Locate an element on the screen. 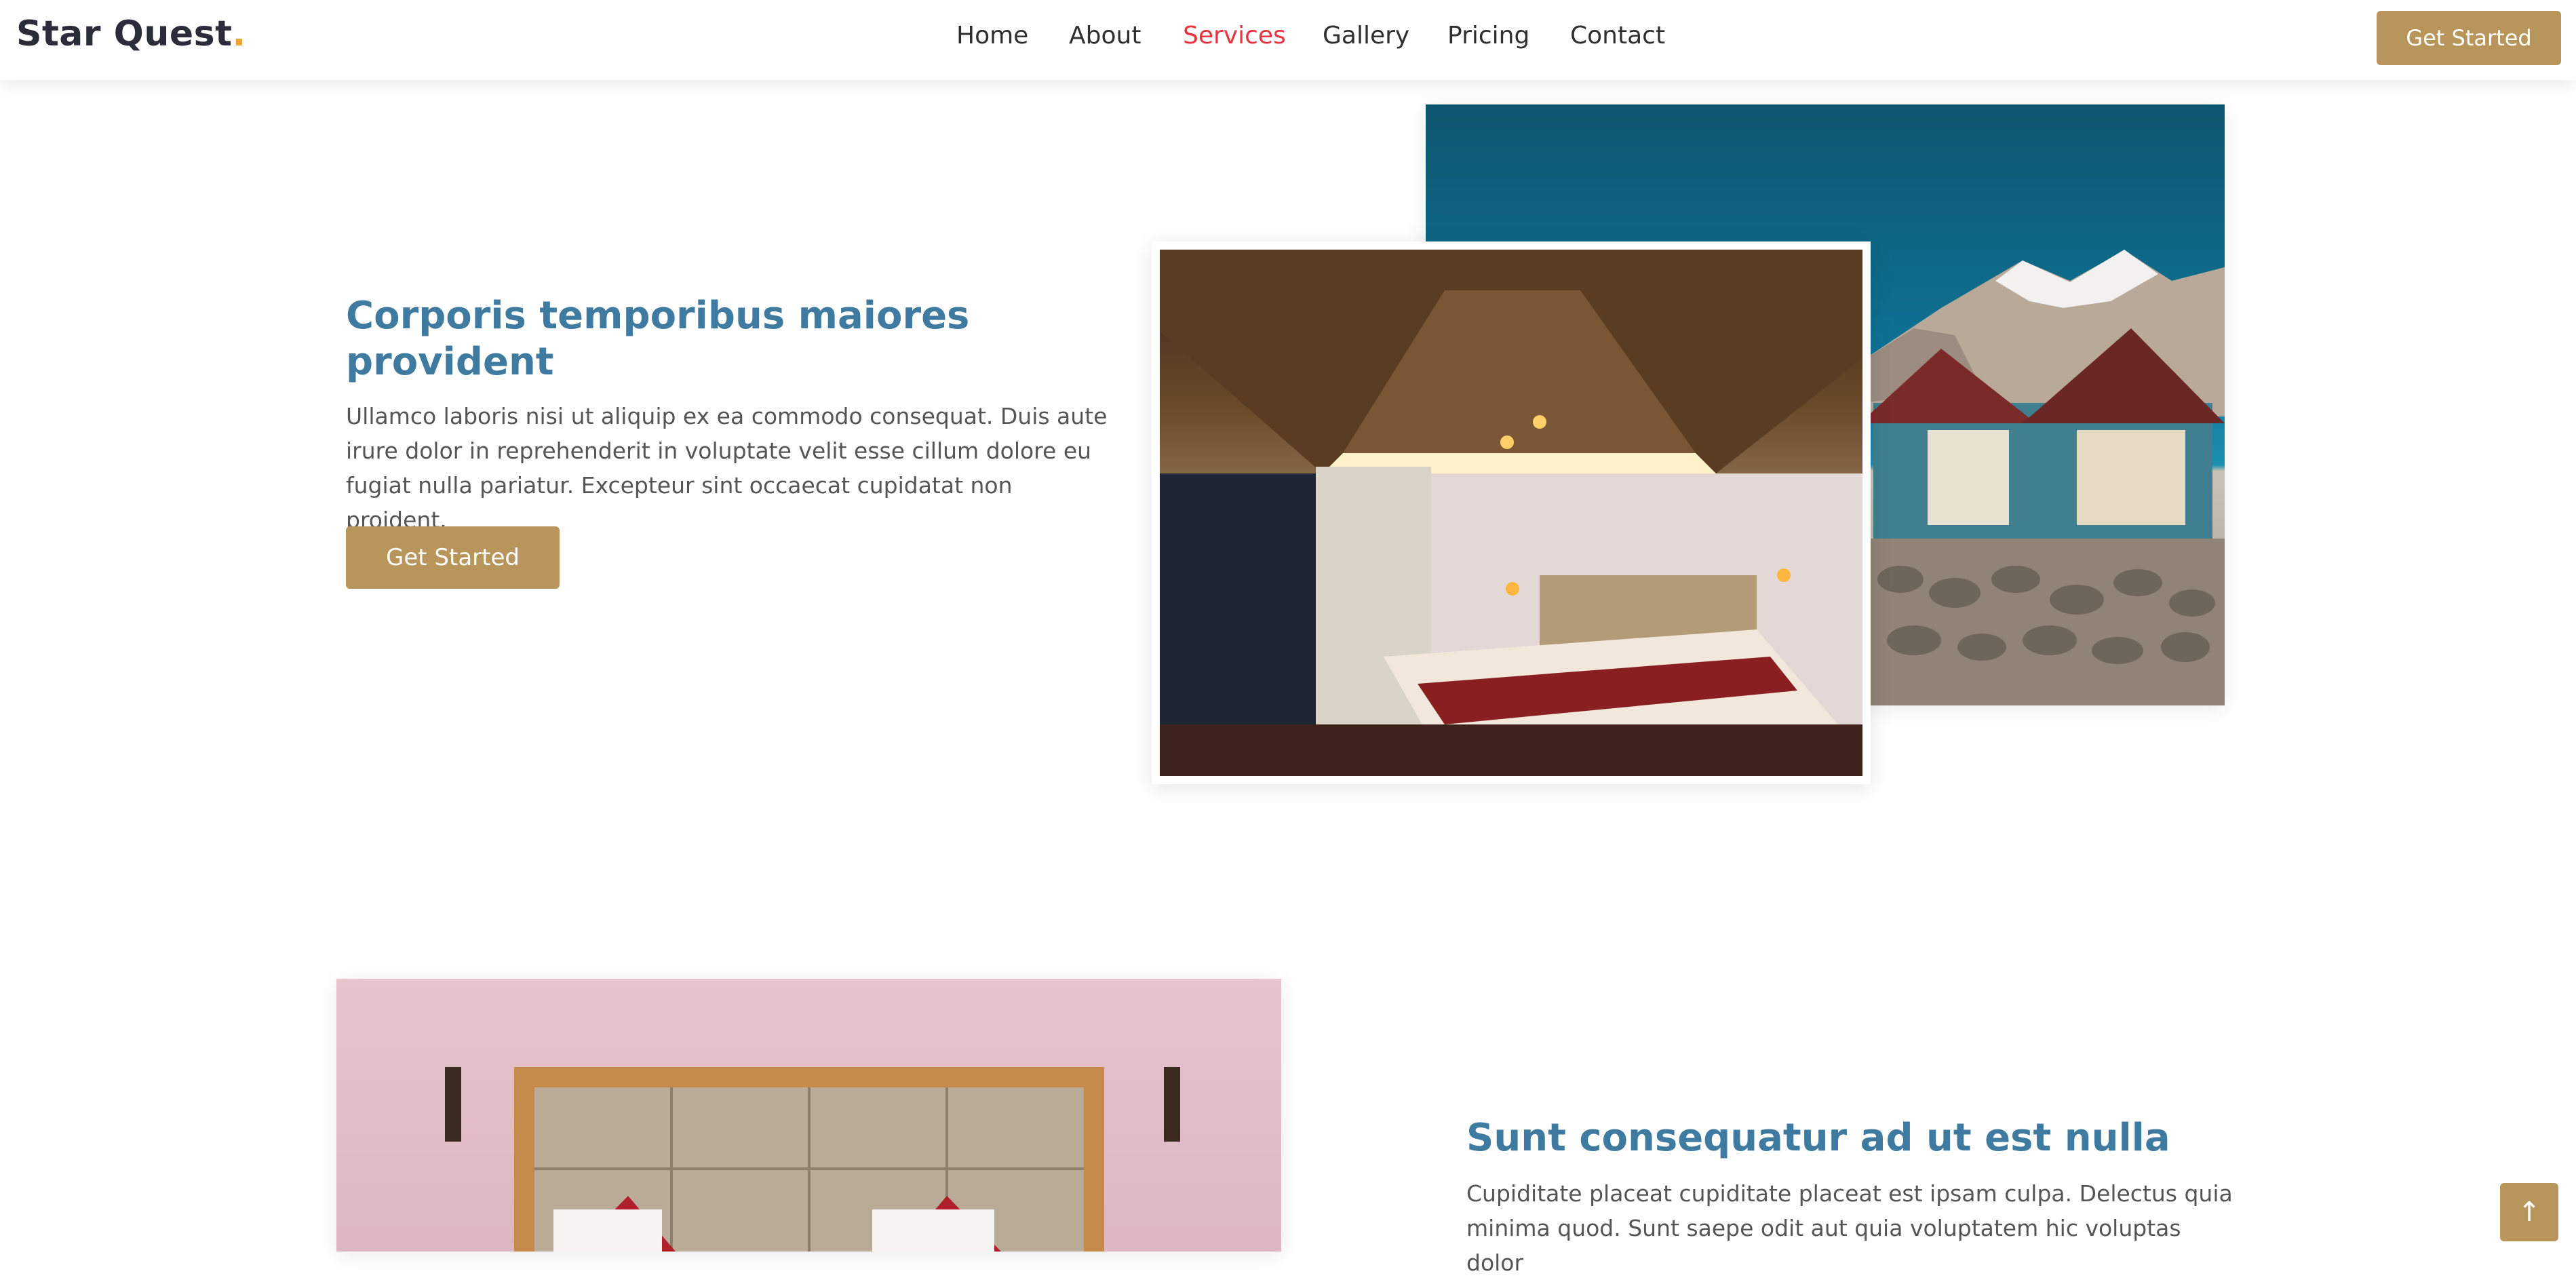 This screenshot has width=2576, height=1280. nav-pricing: Pricing is located at coordinates (1488, 36).